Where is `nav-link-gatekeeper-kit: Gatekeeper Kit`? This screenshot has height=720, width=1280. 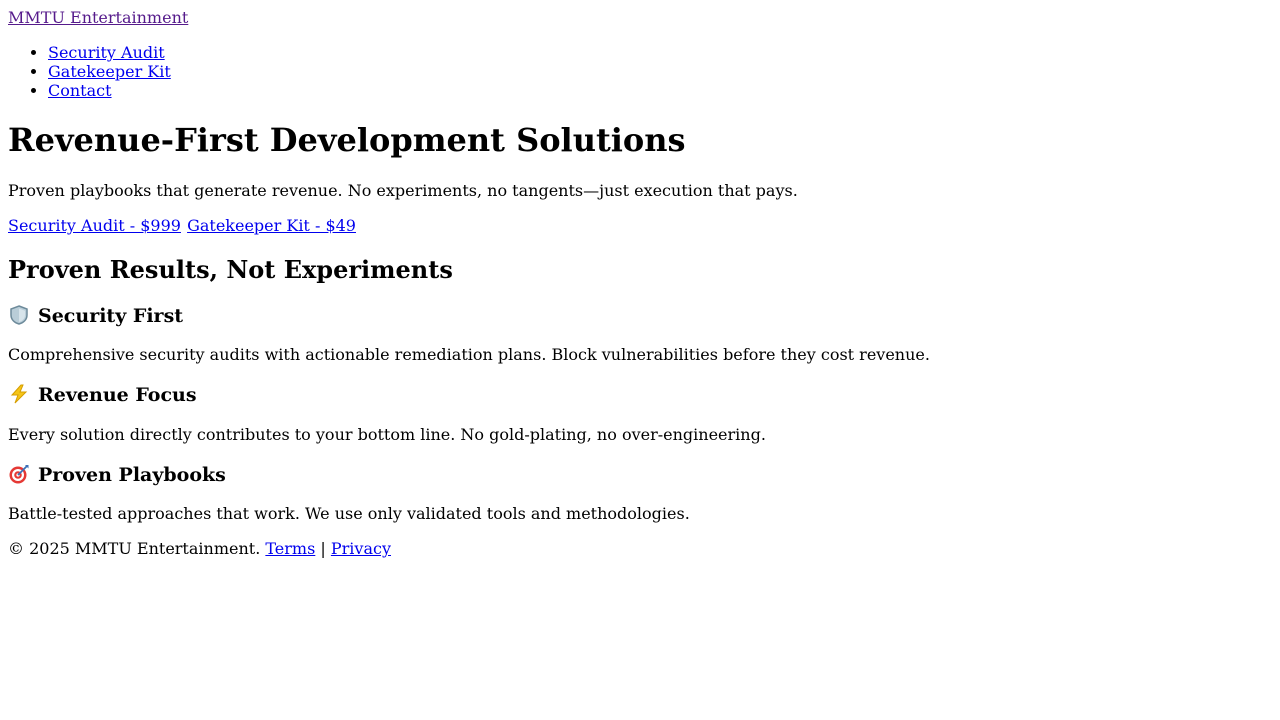 nav-link-gatekeeper-kit: Gatekeeper Kit is located at coordinates (109, 71).